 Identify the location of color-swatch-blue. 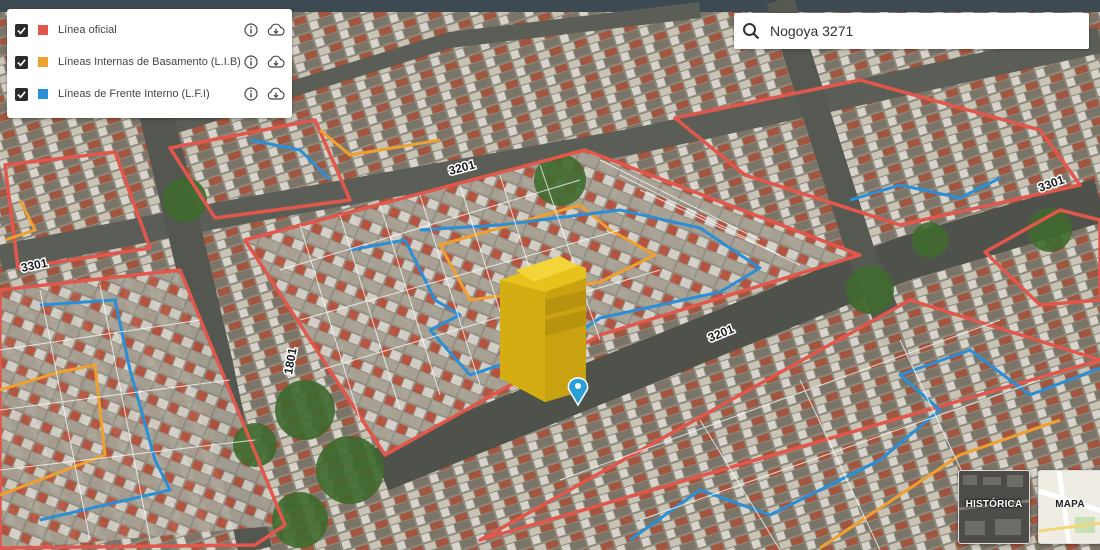
(43, 94).